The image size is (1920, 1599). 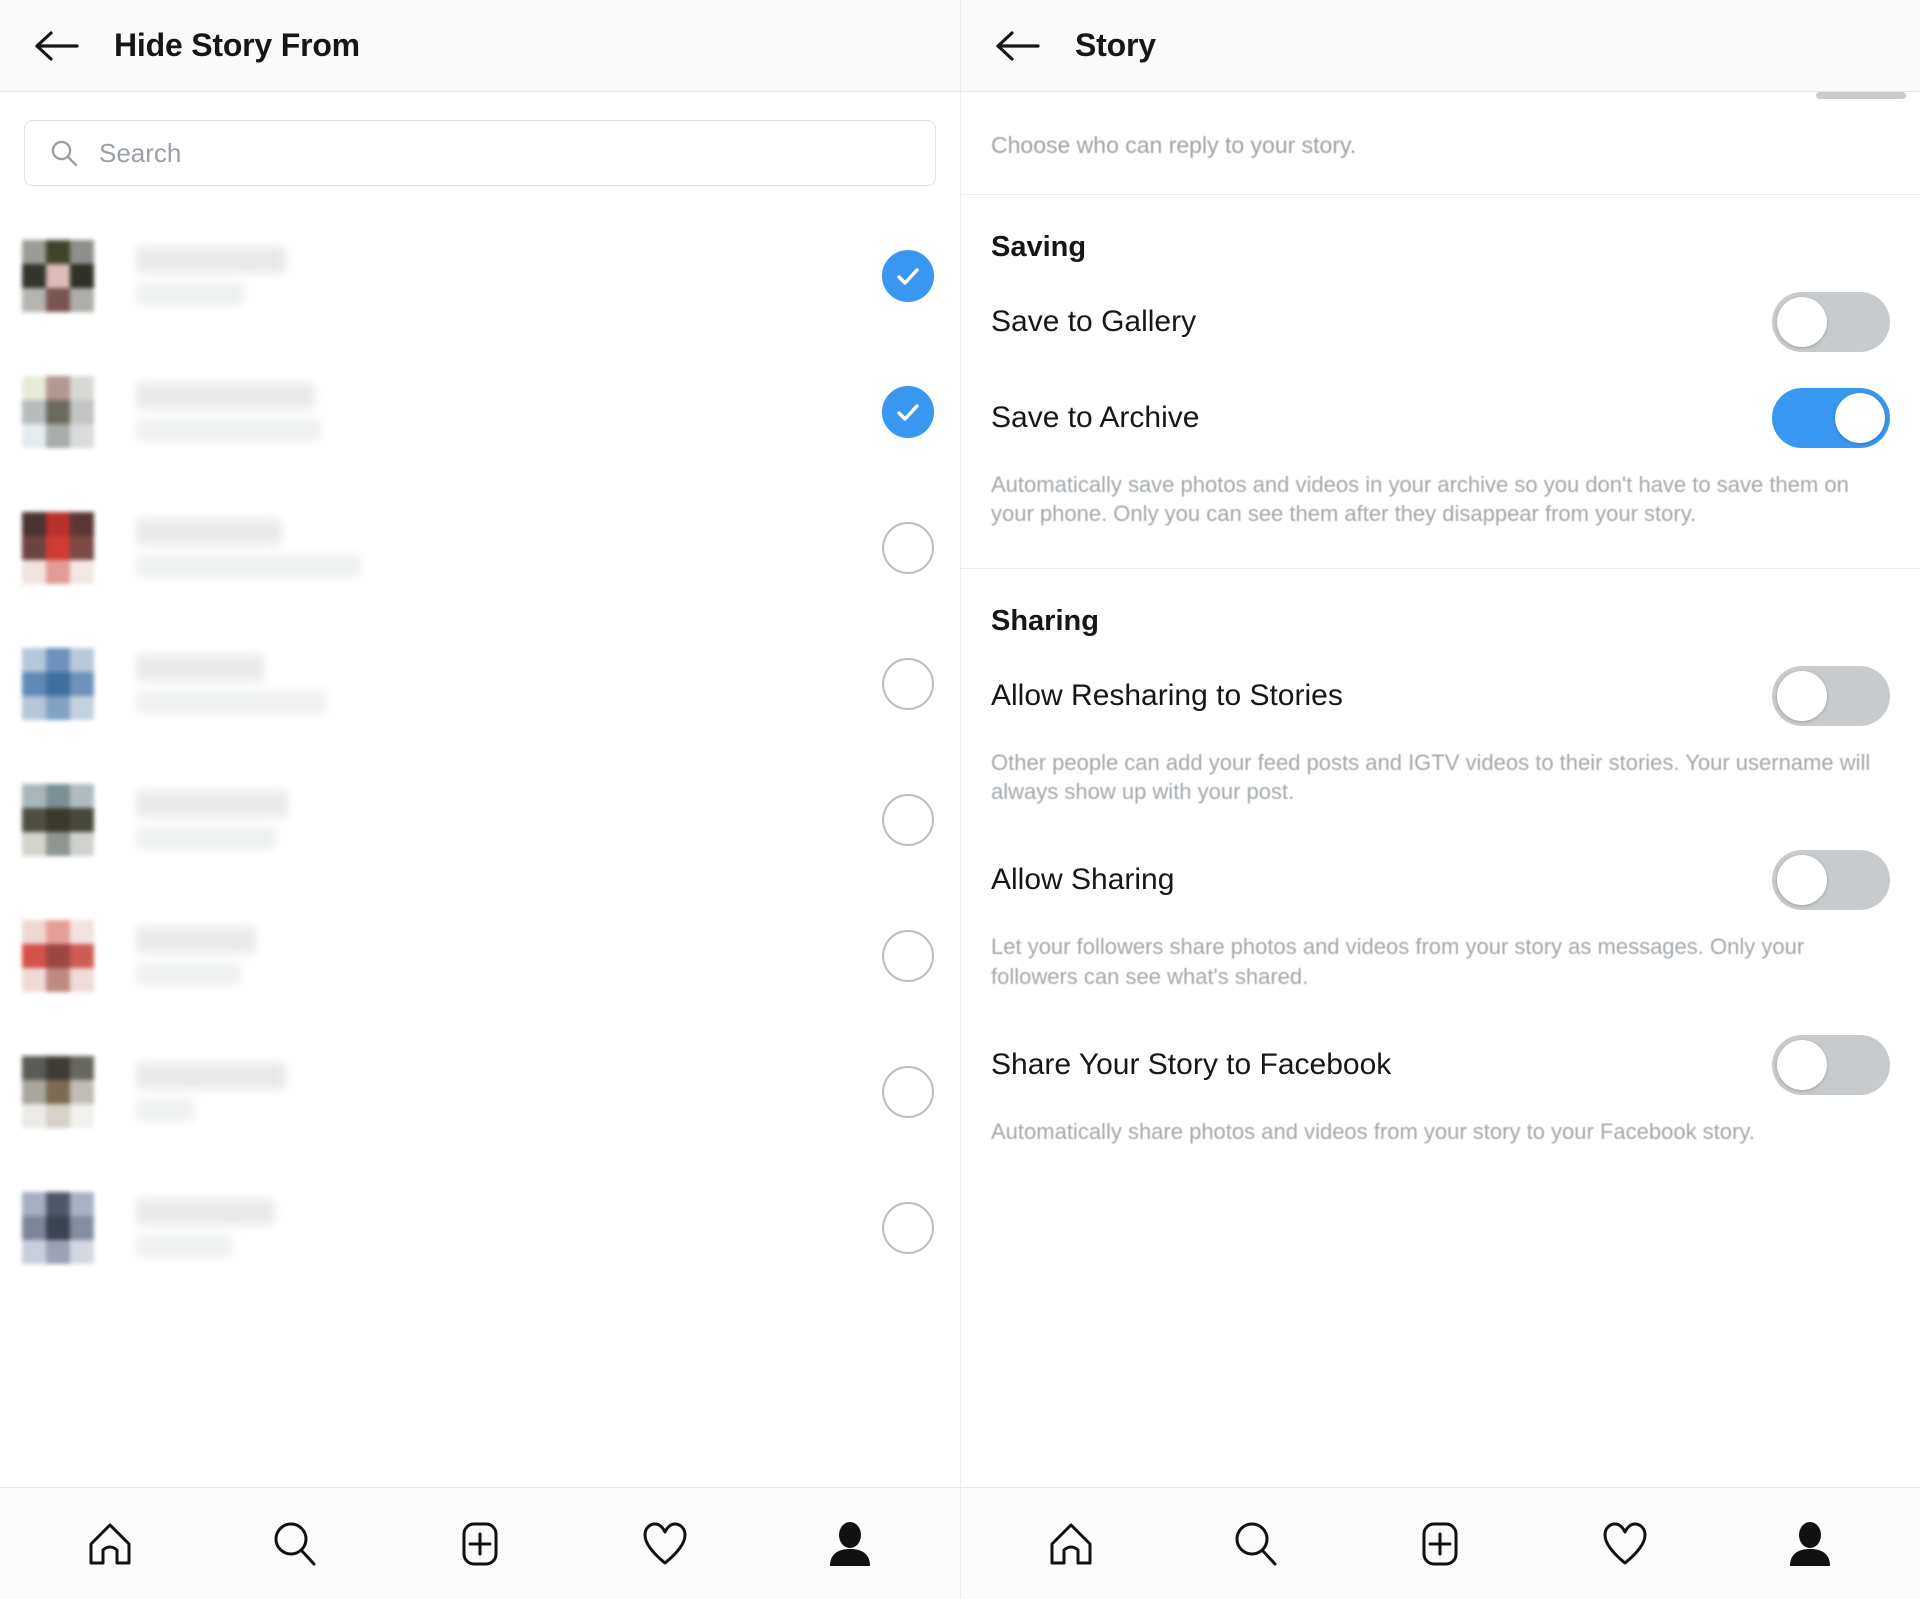 I want to click on scrollbar-thumb, so click(x=1861, y=95).